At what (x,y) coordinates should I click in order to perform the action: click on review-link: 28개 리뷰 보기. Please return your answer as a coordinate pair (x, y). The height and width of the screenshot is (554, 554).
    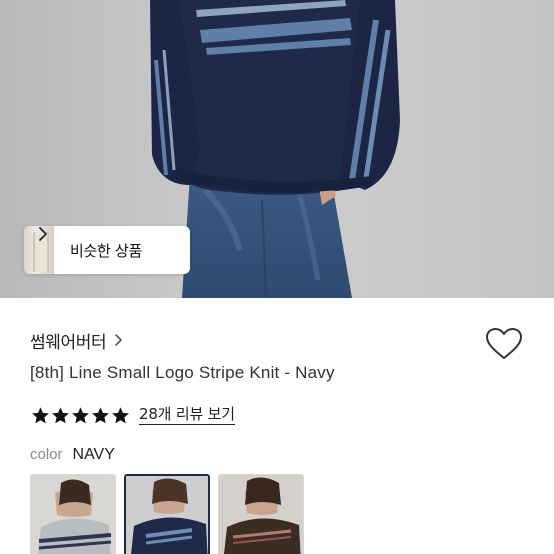
    Looking at the image, I should click on (187, 415).